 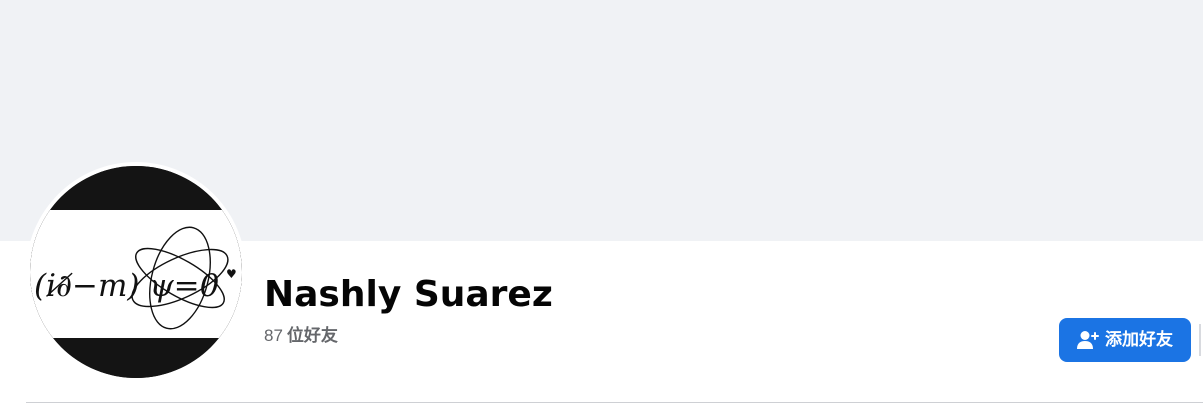 What do you see at coordinates (408, 294) in the screenshot?
I see `profile-name: Nashly Suarez` at bounding box center [408, 294].